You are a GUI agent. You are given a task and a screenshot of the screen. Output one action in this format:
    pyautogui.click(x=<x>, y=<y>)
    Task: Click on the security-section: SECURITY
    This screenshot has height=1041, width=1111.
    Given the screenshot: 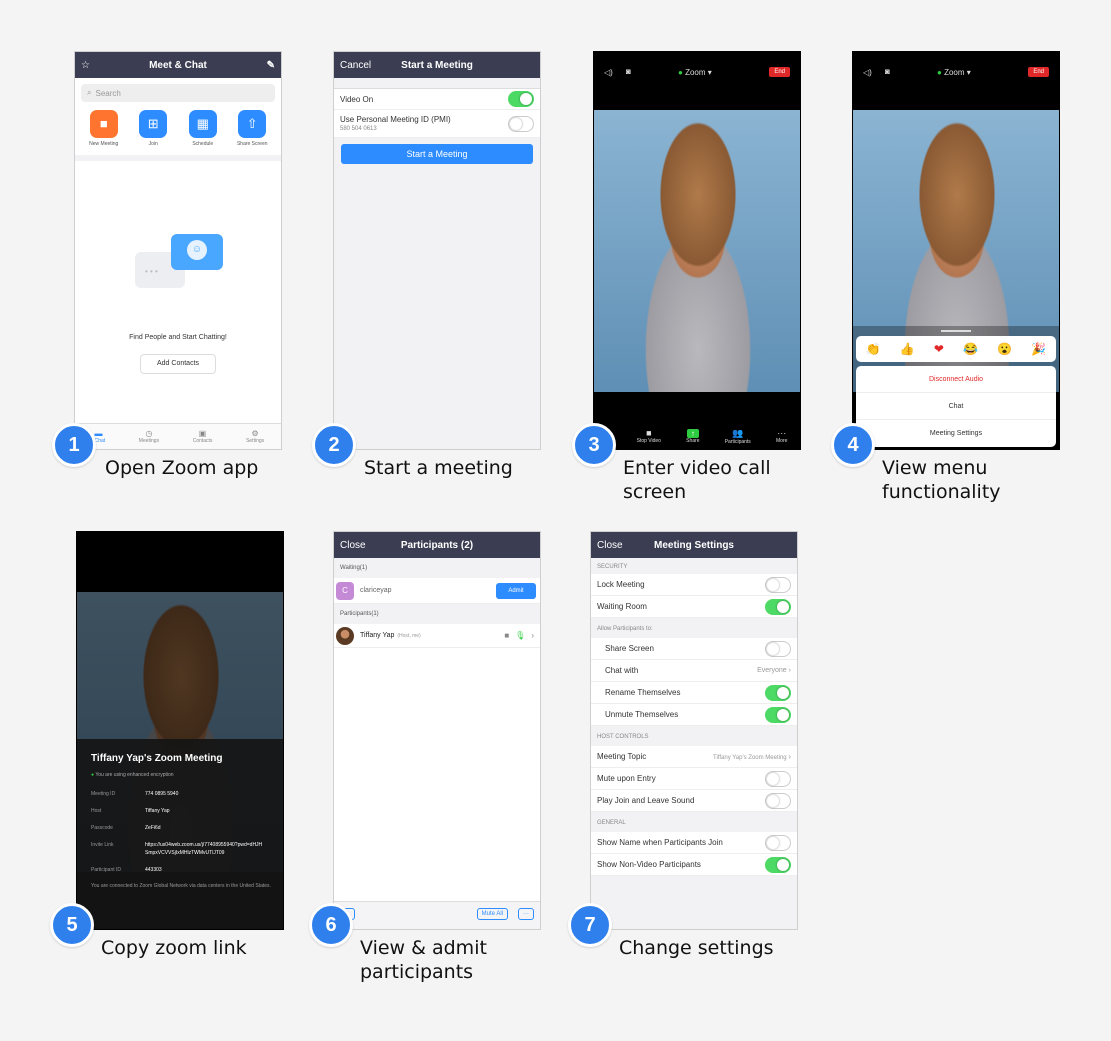 What is the action you would take?
    pyautogui.click(x=694, y=566)
    